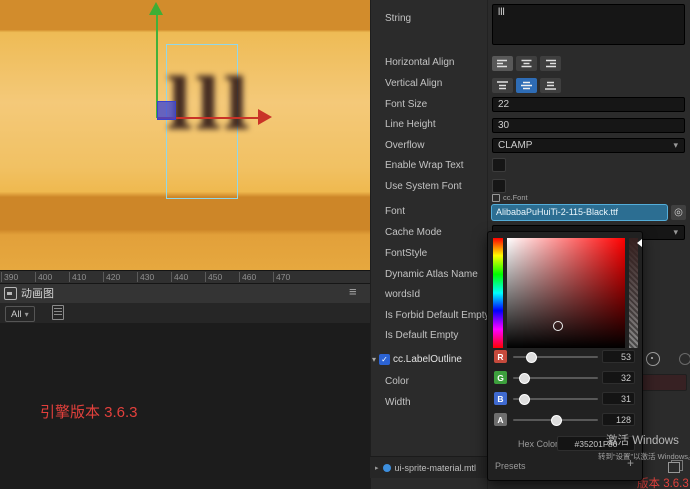  Describe the element at coordinates (588, 145) in the screenshot. I see `overflow-select: CLAMP ▾` at that location.